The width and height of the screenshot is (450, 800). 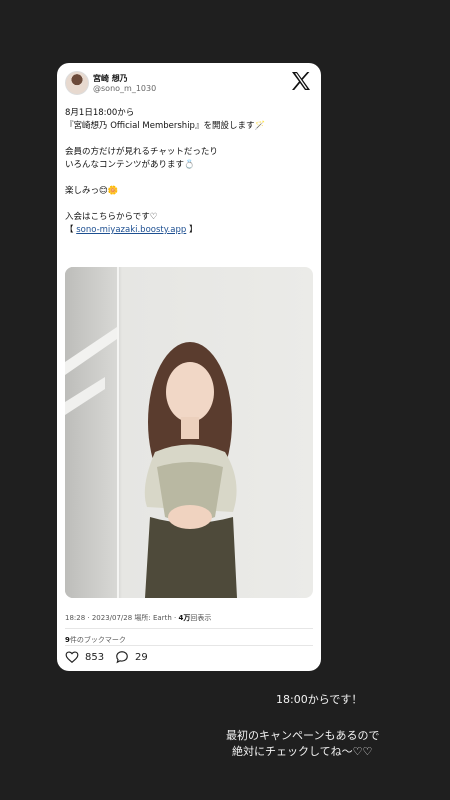 I want to click on like-button: 853, so click(x=84, y=657).